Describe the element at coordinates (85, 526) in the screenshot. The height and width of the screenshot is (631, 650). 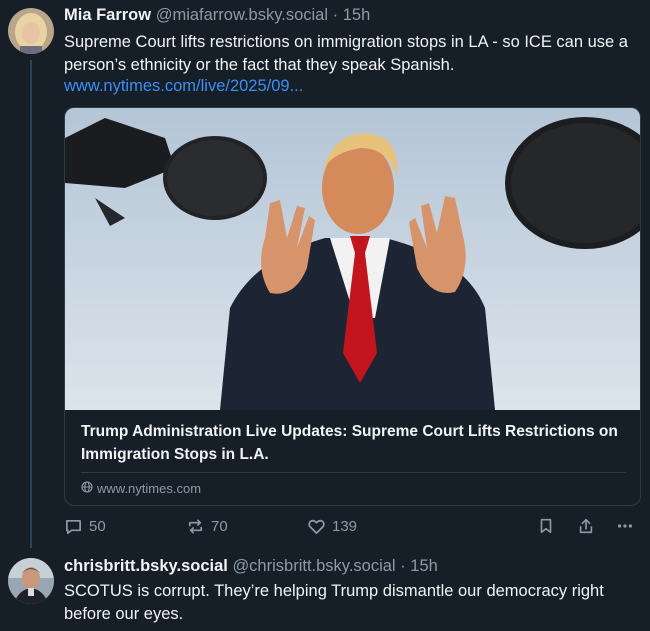
I see `reply-button: 50` at that location.